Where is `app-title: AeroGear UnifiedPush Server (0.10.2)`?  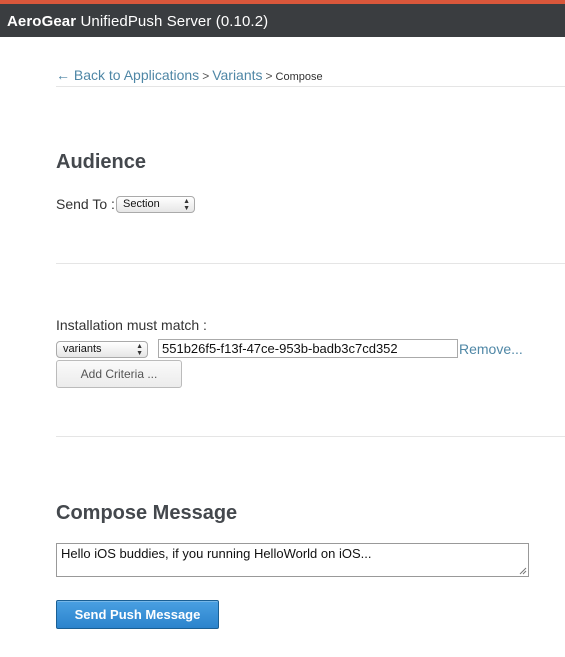 app-title: AeroGear UnifiedPush Server (0.10.2) is located at coordinates (137, 21).